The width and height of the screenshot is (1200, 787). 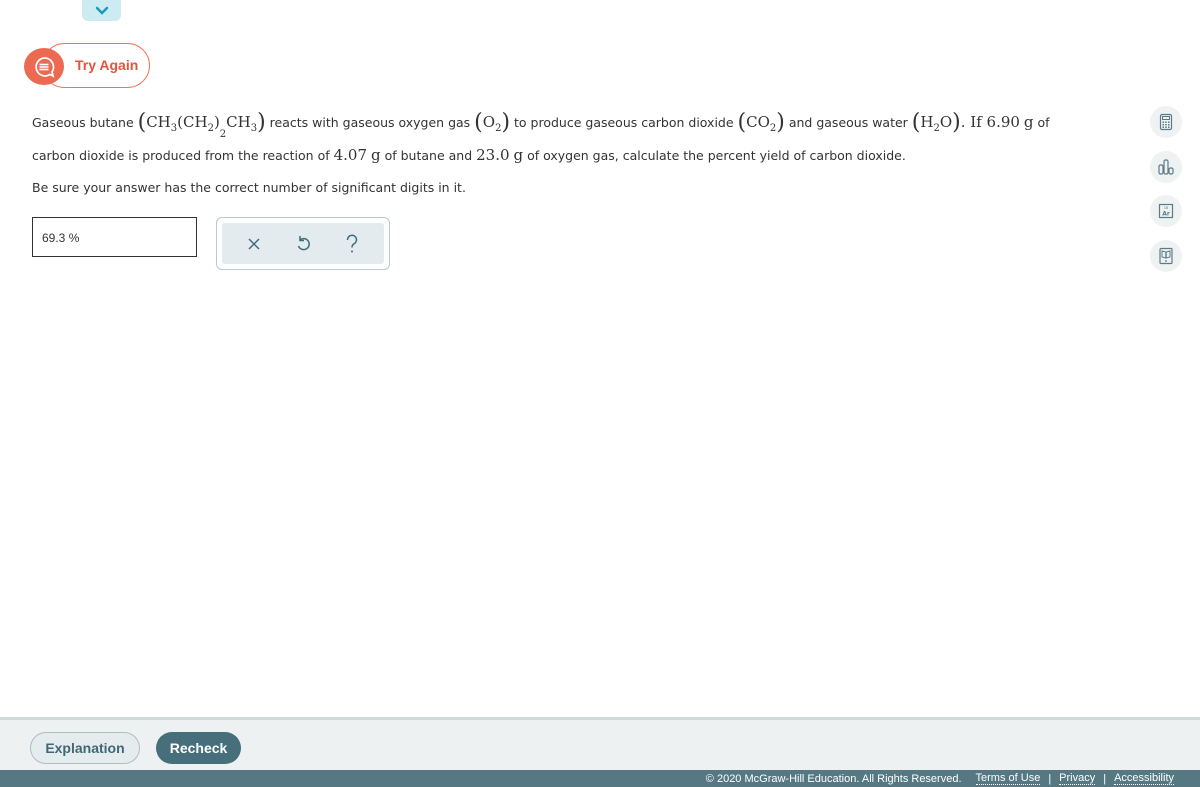 What do you see at coordinates (350, 155) in the screenshot?
I see `butane-mass: 4.07` at bounding box center [350, 155].